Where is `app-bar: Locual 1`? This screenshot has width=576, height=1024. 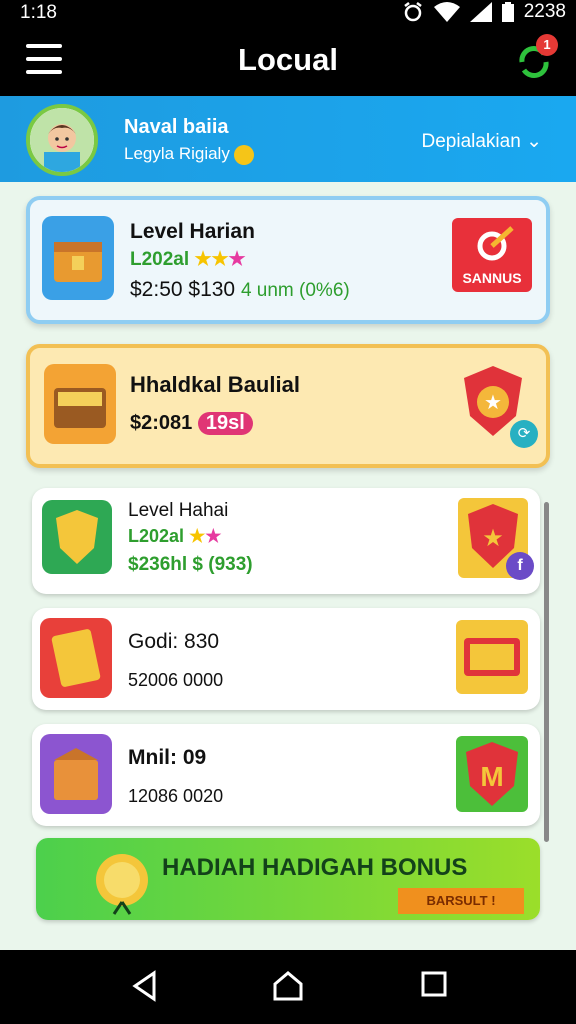
app-bar: Locual 1 is located at coordinates (288, 61).